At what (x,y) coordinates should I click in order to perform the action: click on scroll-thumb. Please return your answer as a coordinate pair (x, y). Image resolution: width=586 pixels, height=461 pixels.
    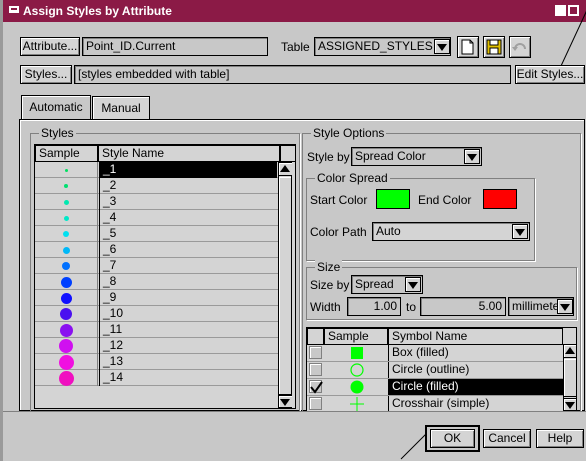
    Looking at the image, I should click on (285, 286).